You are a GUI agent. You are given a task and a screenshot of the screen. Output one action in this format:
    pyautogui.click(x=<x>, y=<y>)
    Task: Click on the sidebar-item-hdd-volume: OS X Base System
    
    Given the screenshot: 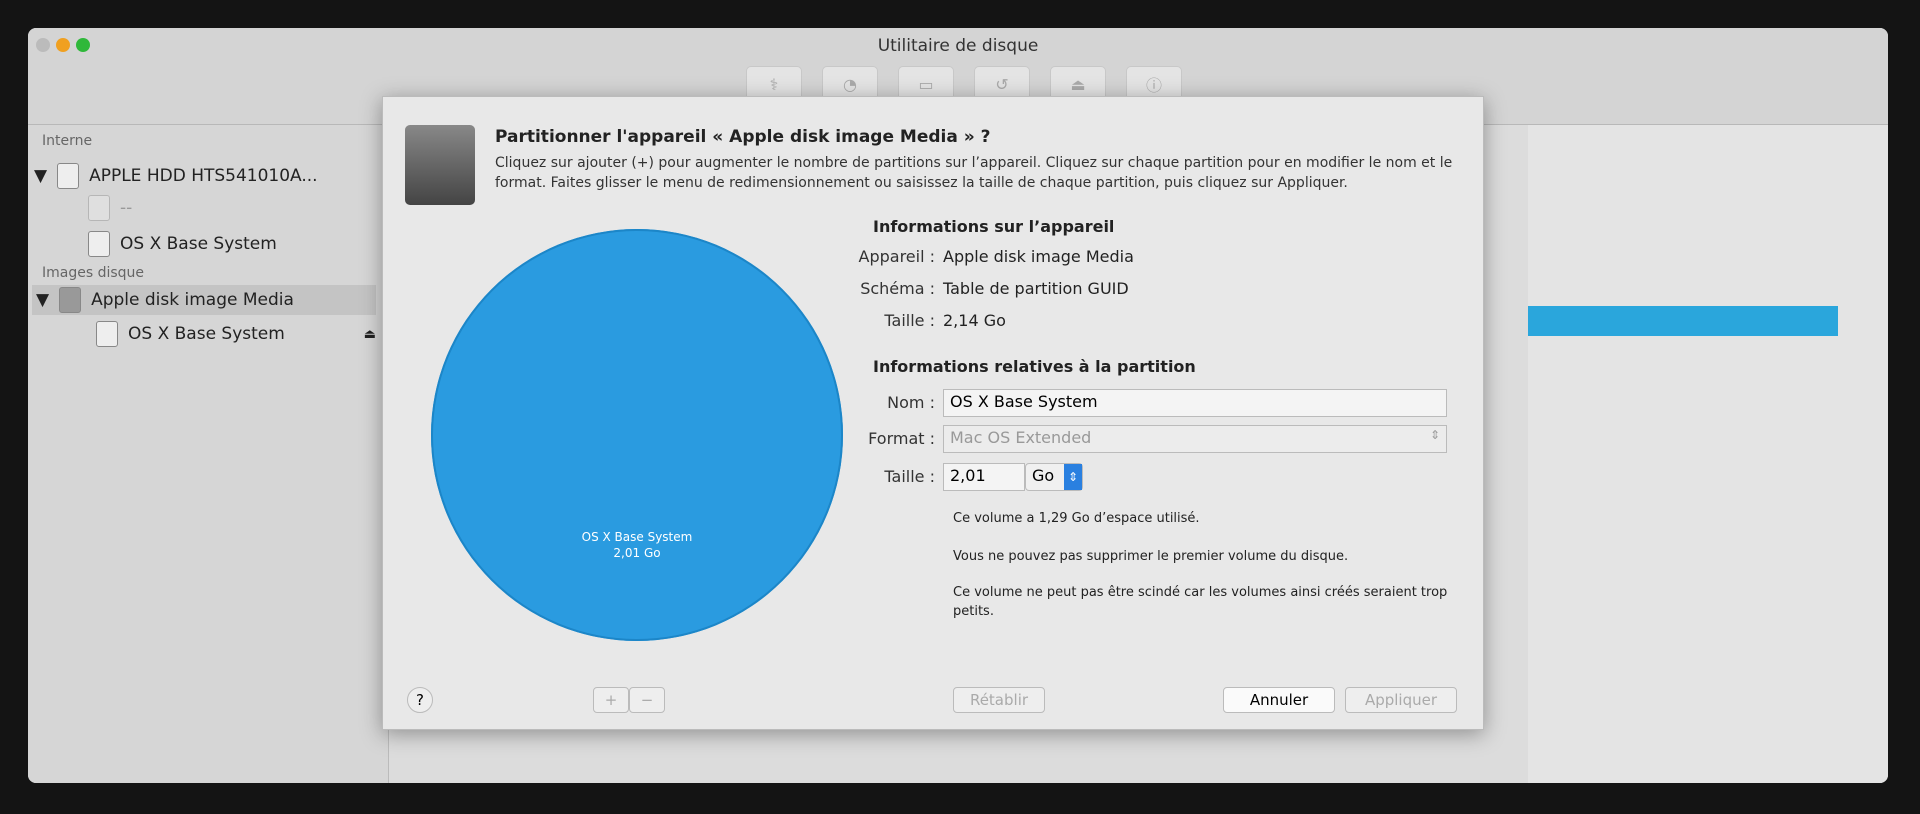 What is the action you would take?
    pyautogui.click(x=182, y=244)
    